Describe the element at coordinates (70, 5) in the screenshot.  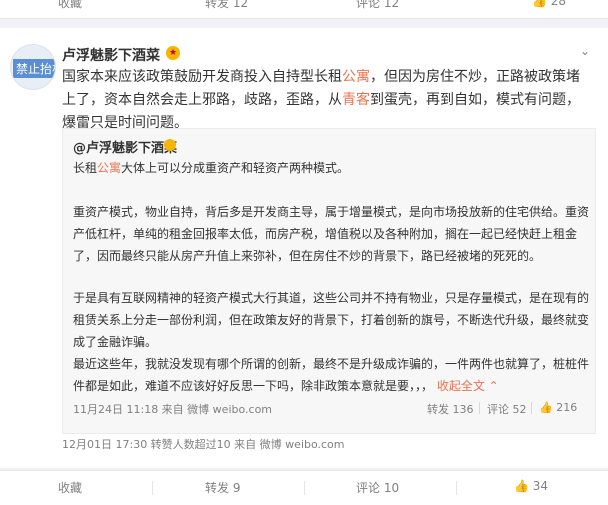
I see `collect-button-prev: 收藏` at that location.